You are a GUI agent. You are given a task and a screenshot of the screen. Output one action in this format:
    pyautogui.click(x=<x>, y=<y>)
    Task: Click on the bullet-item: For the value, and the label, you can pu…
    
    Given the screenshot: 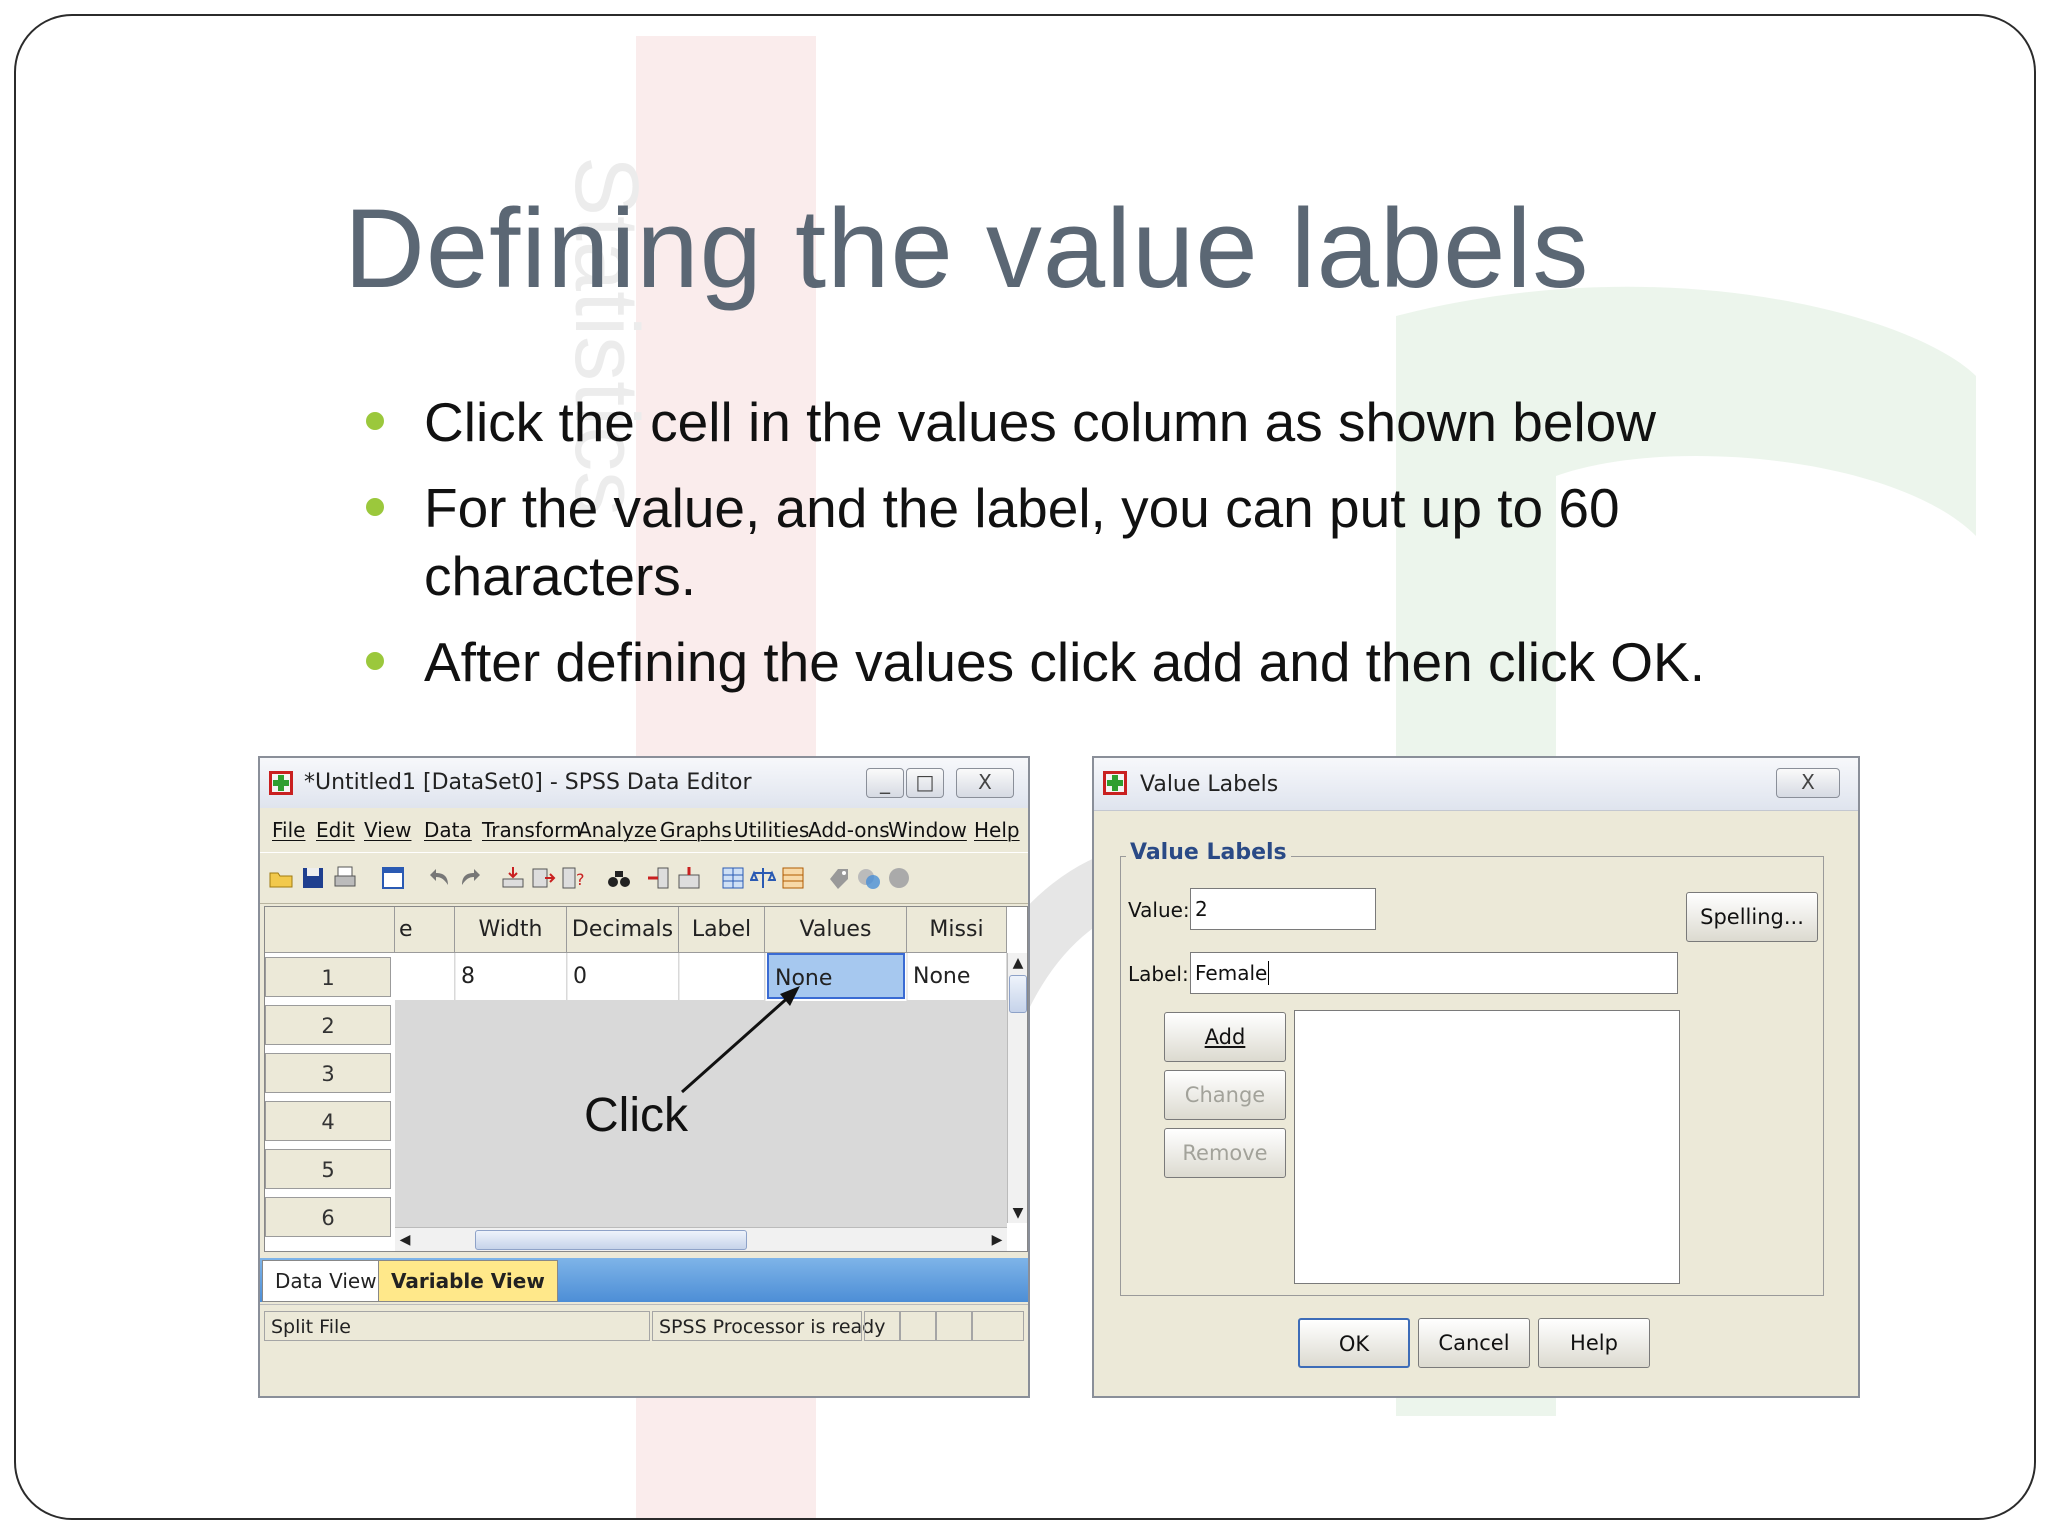 What is the action you would take?
    pyautogui.click(x=1076, y=542)
    